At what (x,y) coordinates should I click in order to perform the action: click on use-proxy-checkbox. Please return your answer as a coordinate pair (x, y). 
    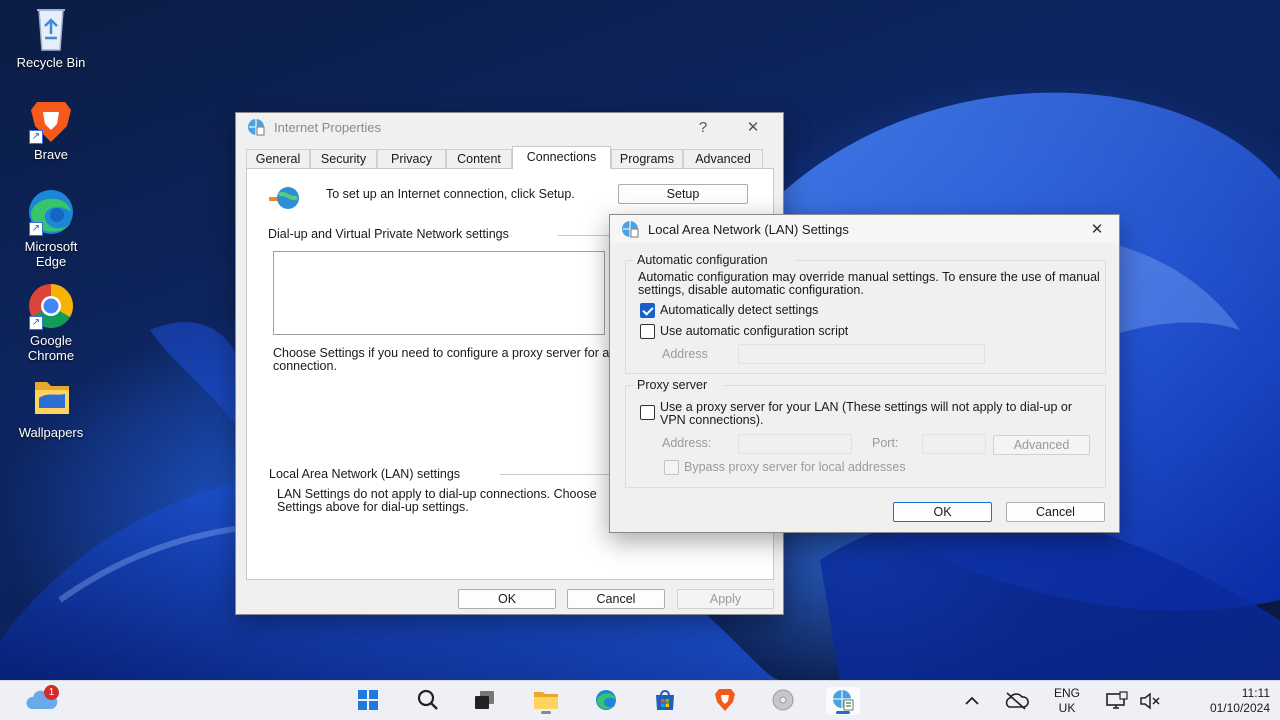
    Looking at the image, I should click on (647, 412).